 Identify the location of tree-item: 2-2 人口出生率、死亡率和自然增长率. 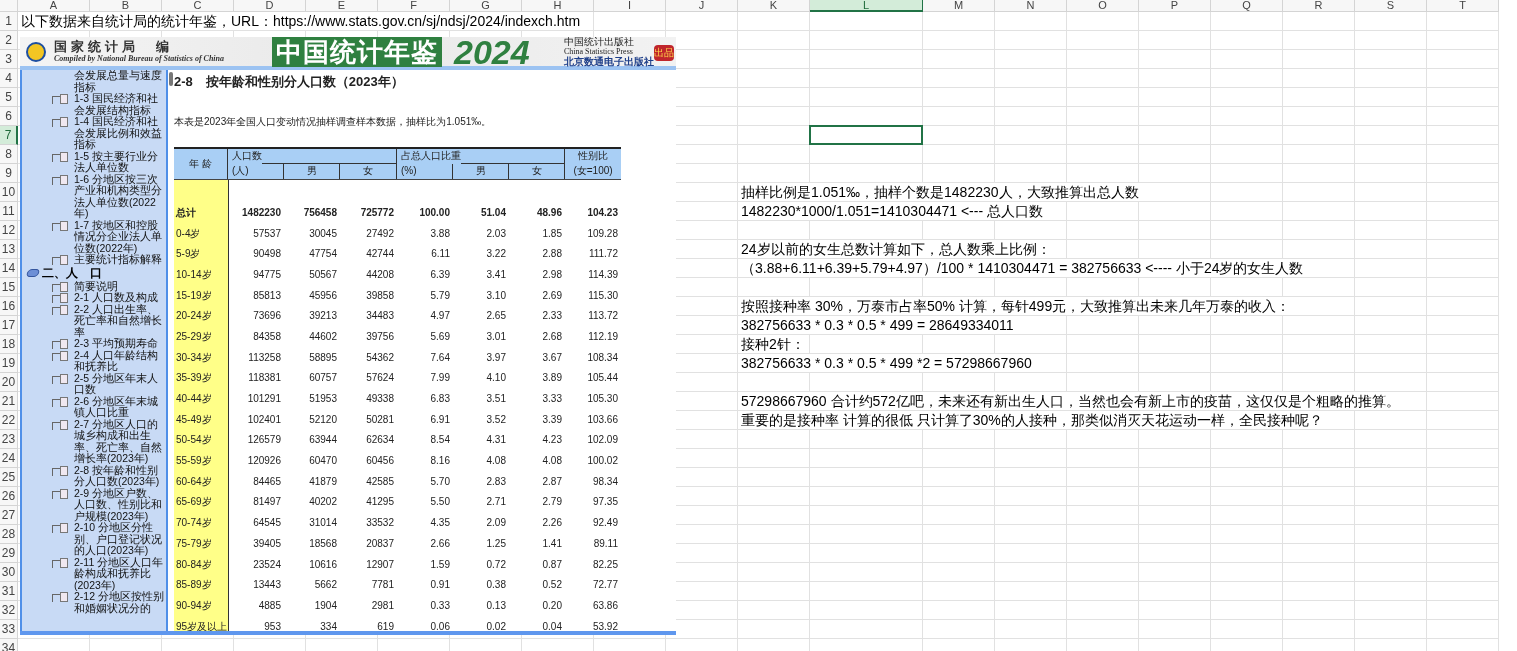
(120, 320).